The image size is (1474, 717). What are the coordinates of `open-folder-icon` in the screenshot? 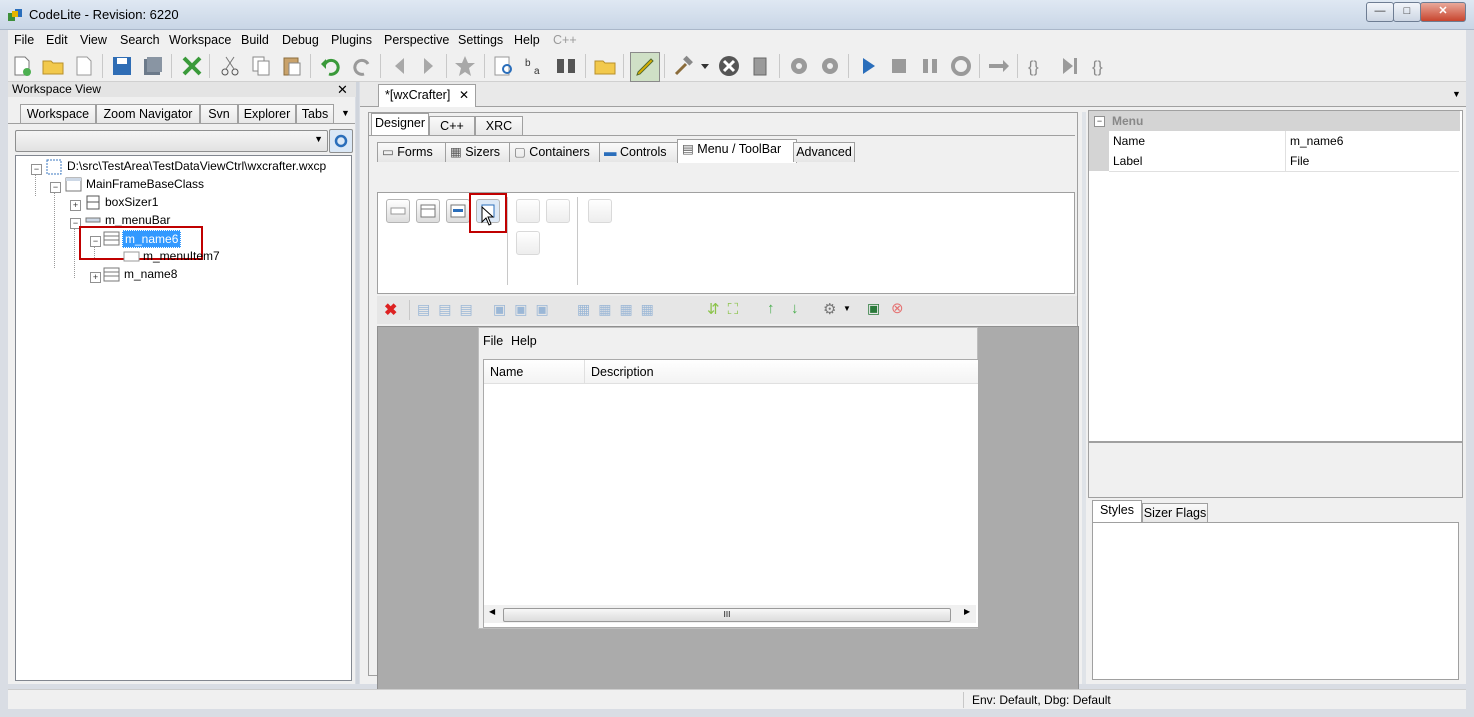 It's located at (53, 66).